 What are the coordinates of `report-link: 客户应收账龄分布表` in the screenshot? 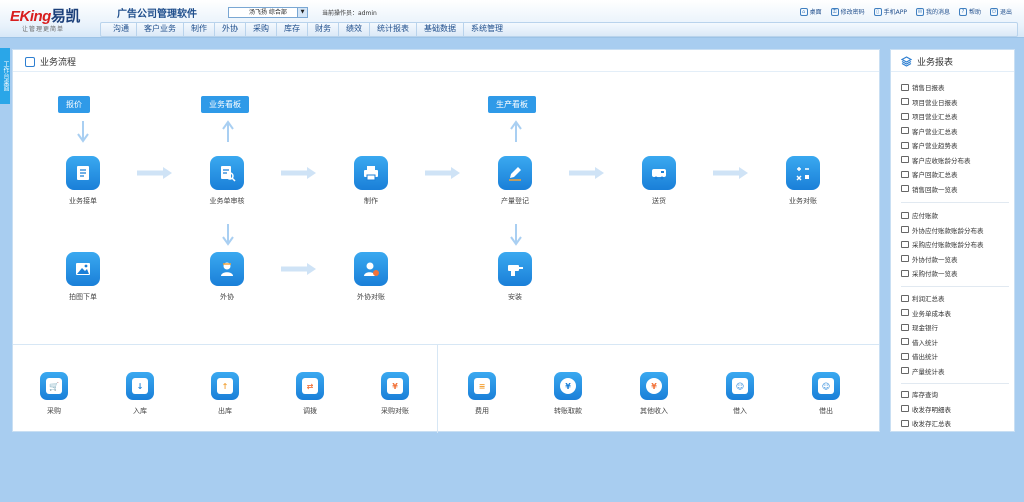 It's located at (955, 160).